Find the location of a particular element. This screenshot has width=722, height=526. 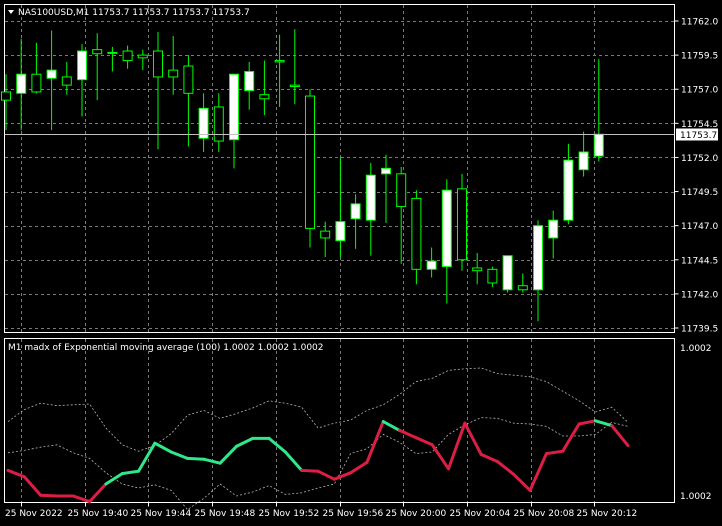

price-axis-label: 11742.0 is located at coordinates (699, 295).